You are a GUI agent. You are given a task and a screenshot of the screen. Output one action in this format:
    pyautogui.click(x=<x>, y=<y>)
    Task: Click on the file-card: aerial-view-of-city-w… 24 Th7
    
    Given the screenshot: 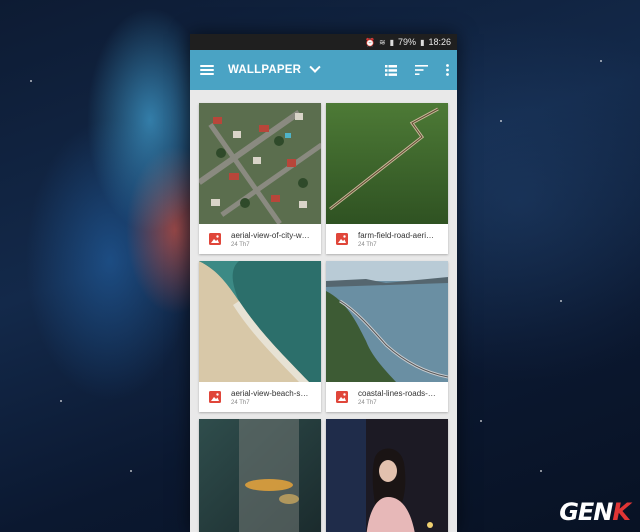 What is the action you would take?
    pyautogui.click(x=260, y=178)
    